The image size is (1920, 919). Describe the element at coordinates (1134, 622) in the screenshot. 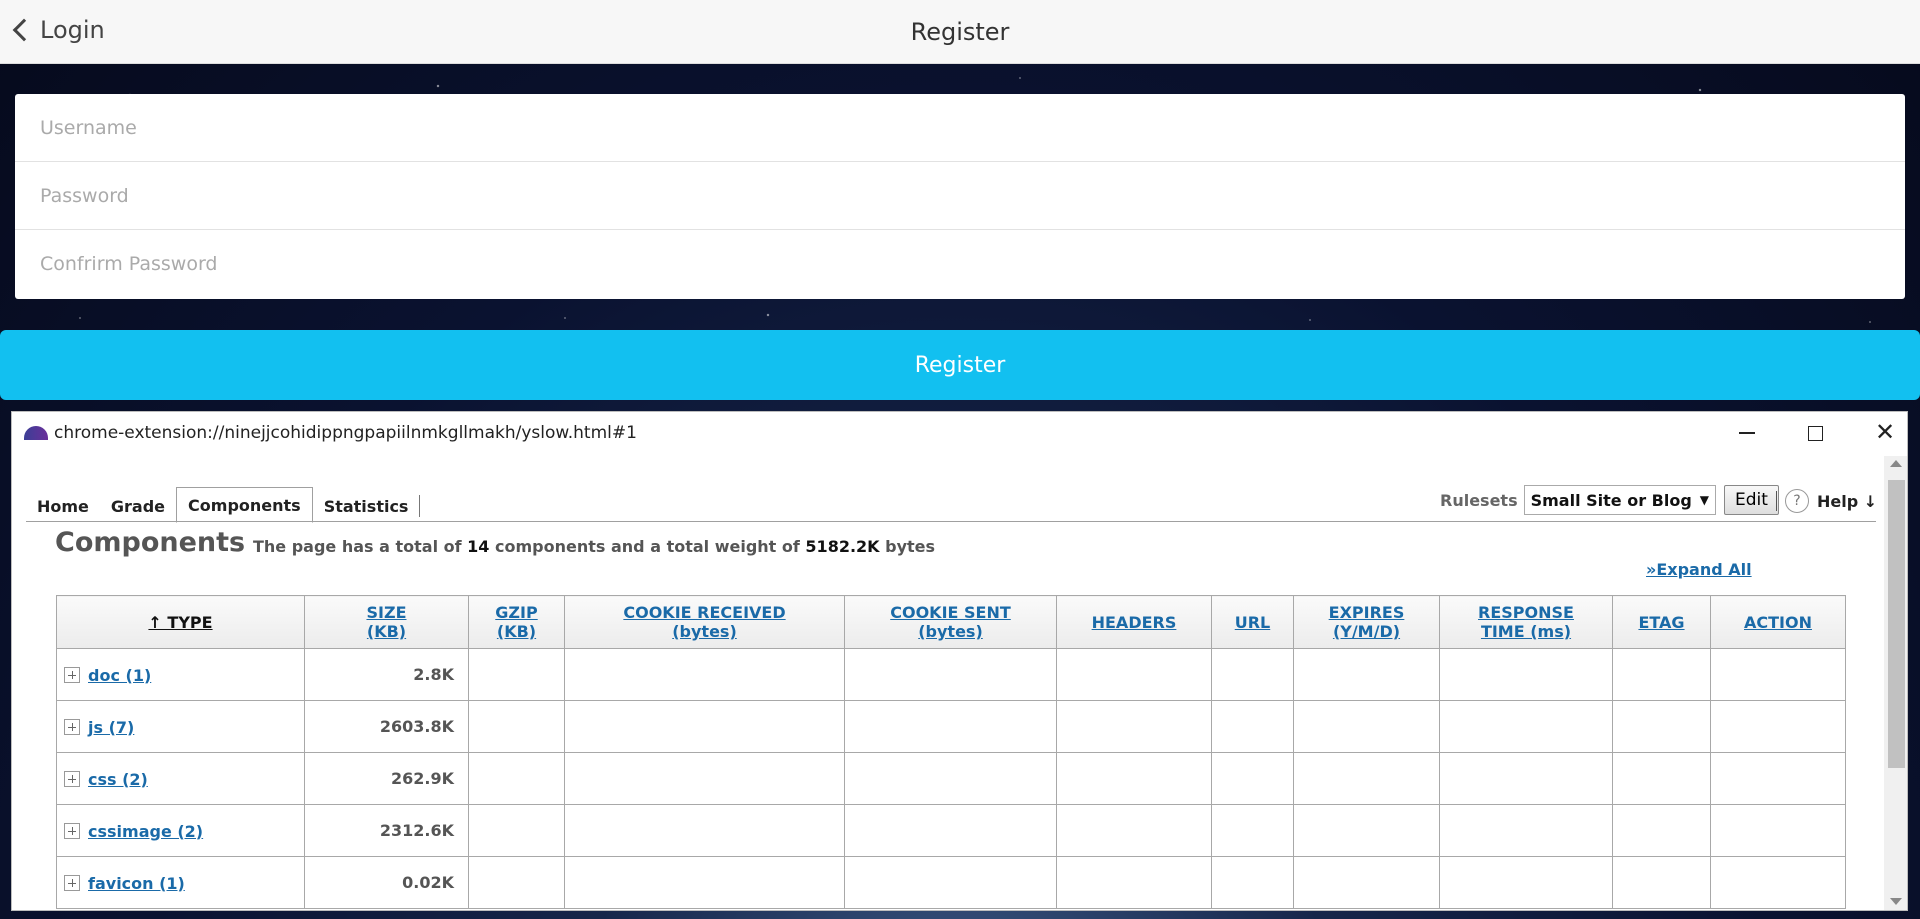

I see `col-headers: HEADERS` at that location.